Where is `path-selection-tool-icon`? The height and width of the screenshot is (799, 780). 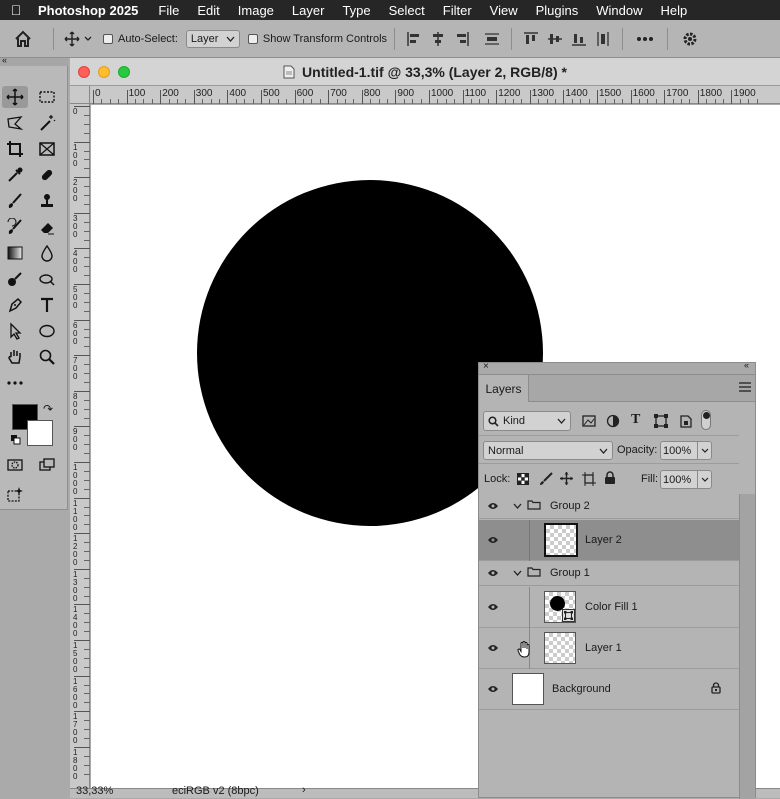
path-selection-tool-icon is located at coordinates (15, 331).